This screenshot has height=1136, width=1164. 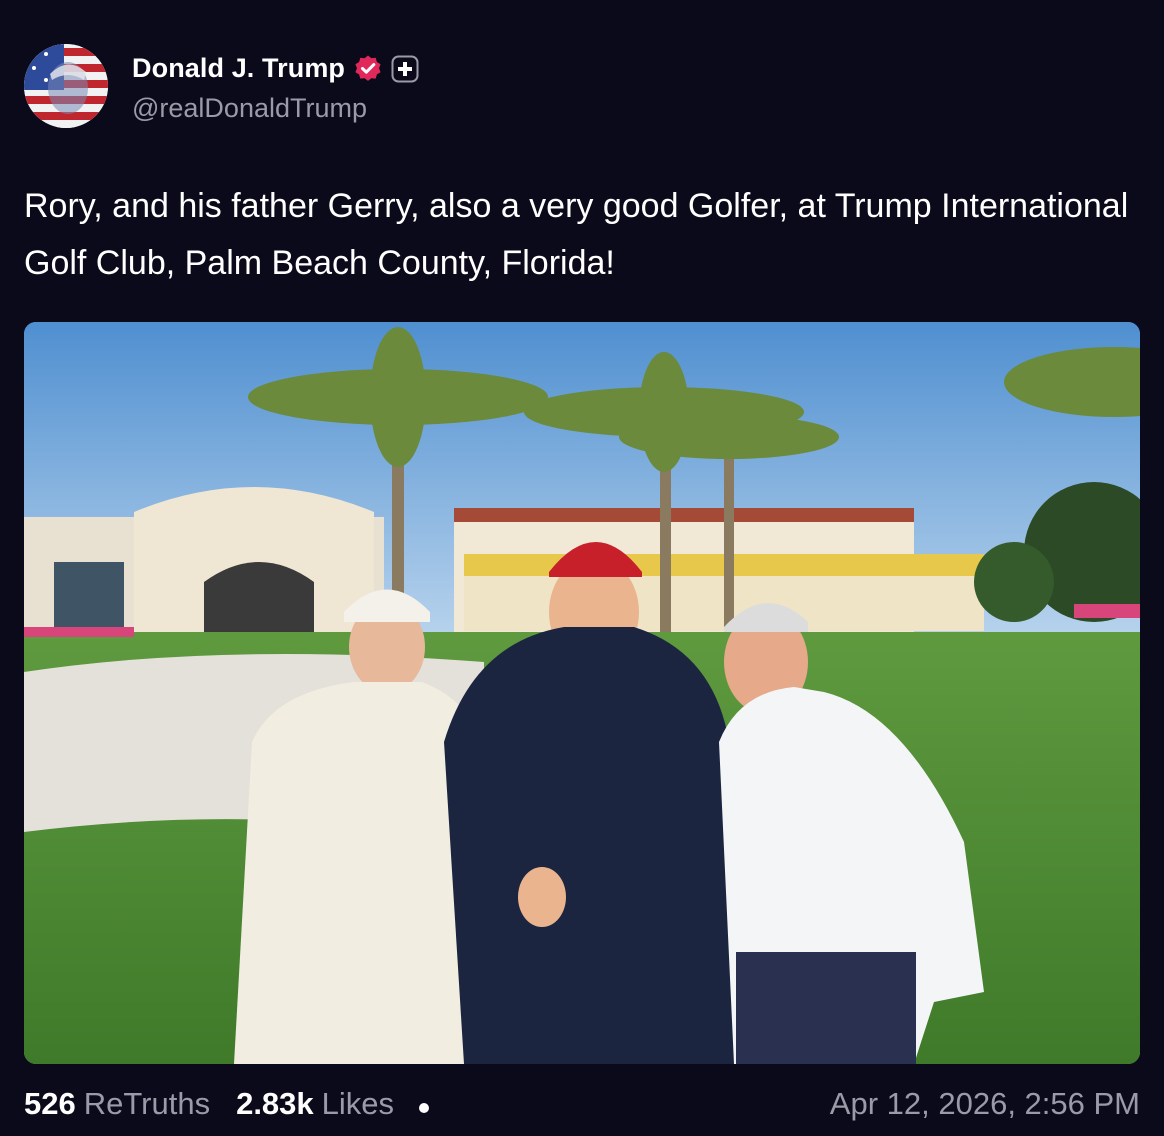 What do you see at coordinates (315, 1104) in the screenshot?
I see `likes-stat: 2.83k Likes` at bounding box center [315, 1104].